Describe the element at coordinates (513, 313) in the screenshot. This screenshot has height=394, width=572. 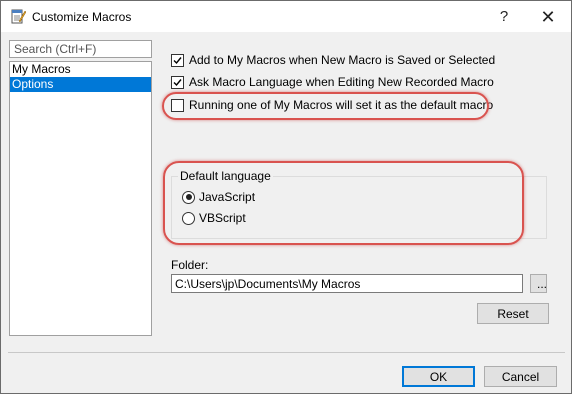
I see `reset-button: Reset` at that location.